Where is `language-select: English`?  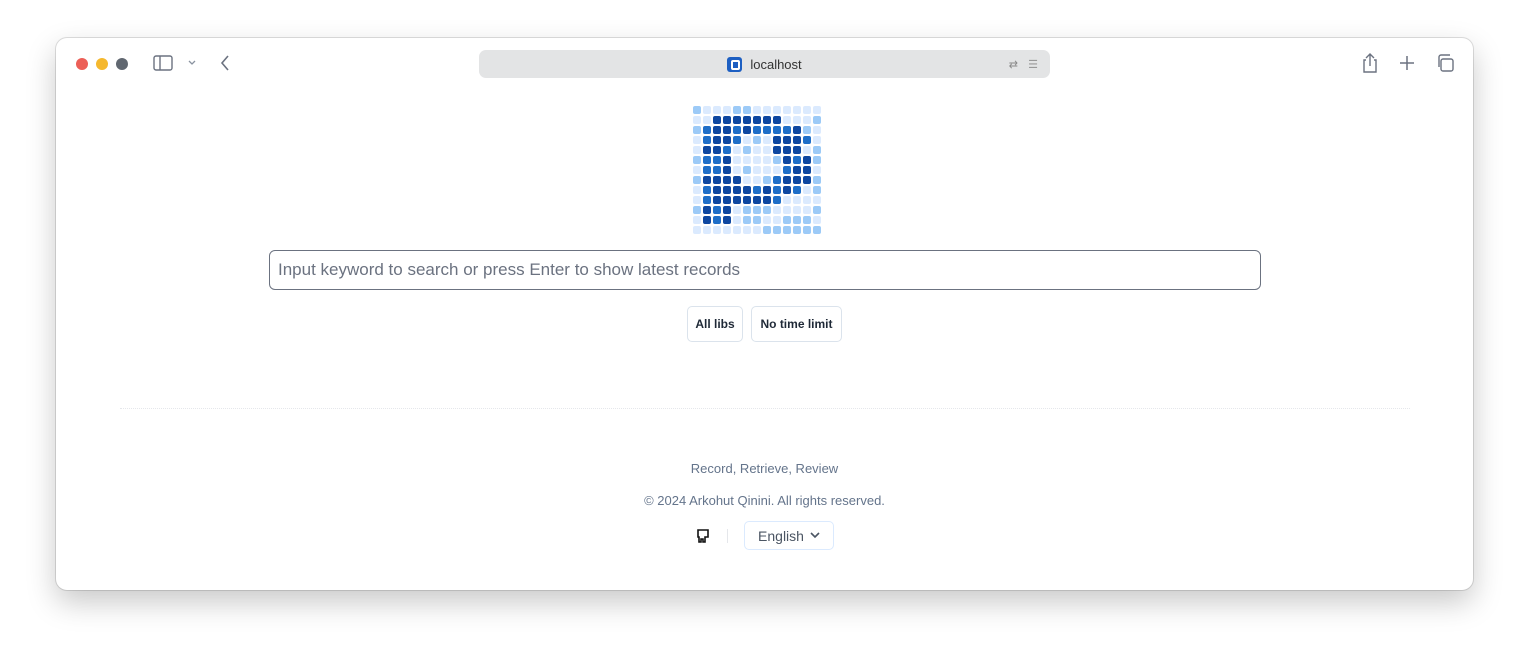
language-select: English is located at coordinates (789, 535).